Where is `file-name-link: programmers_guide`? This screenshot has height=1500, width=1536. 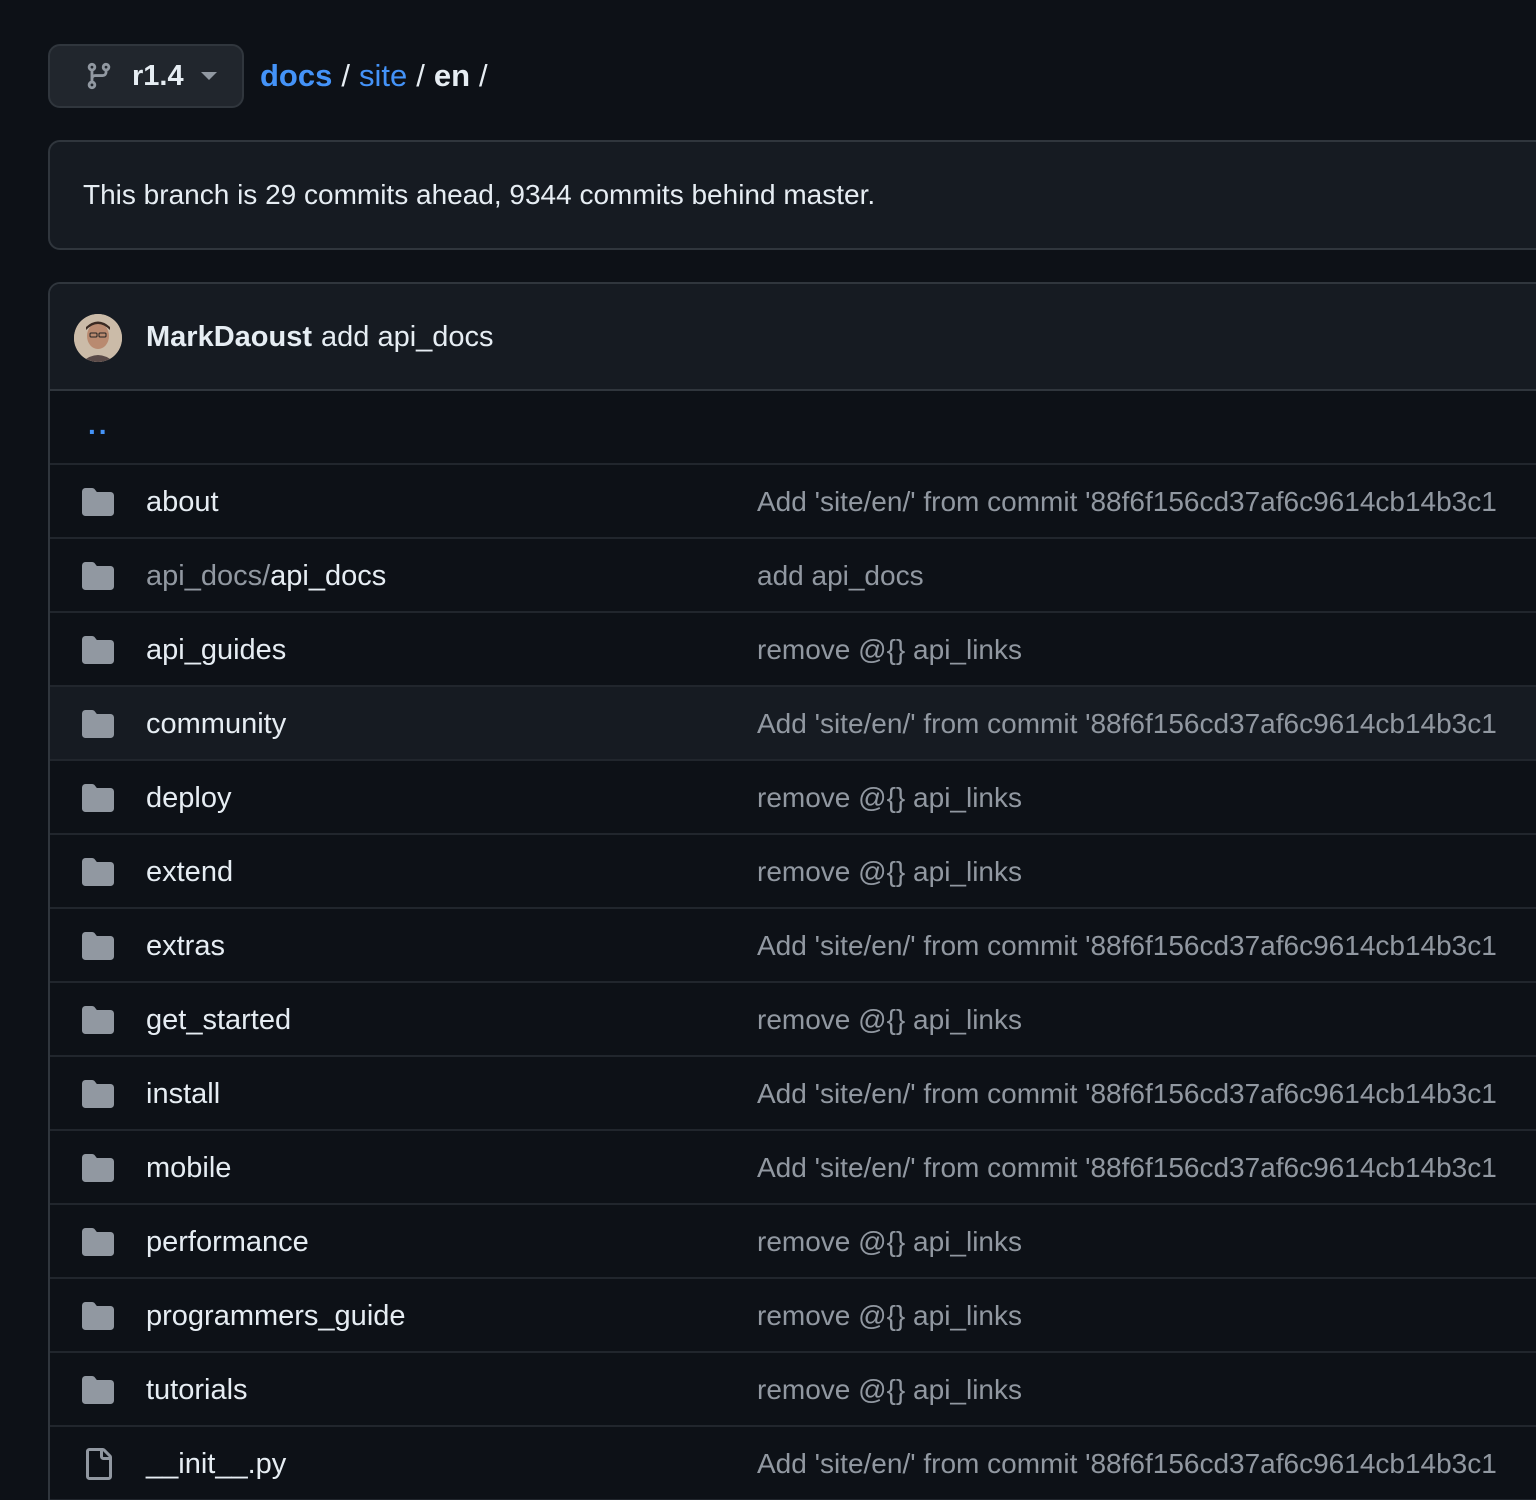
file-name-link: programmers_guide is located at coordinates (276, 1316).